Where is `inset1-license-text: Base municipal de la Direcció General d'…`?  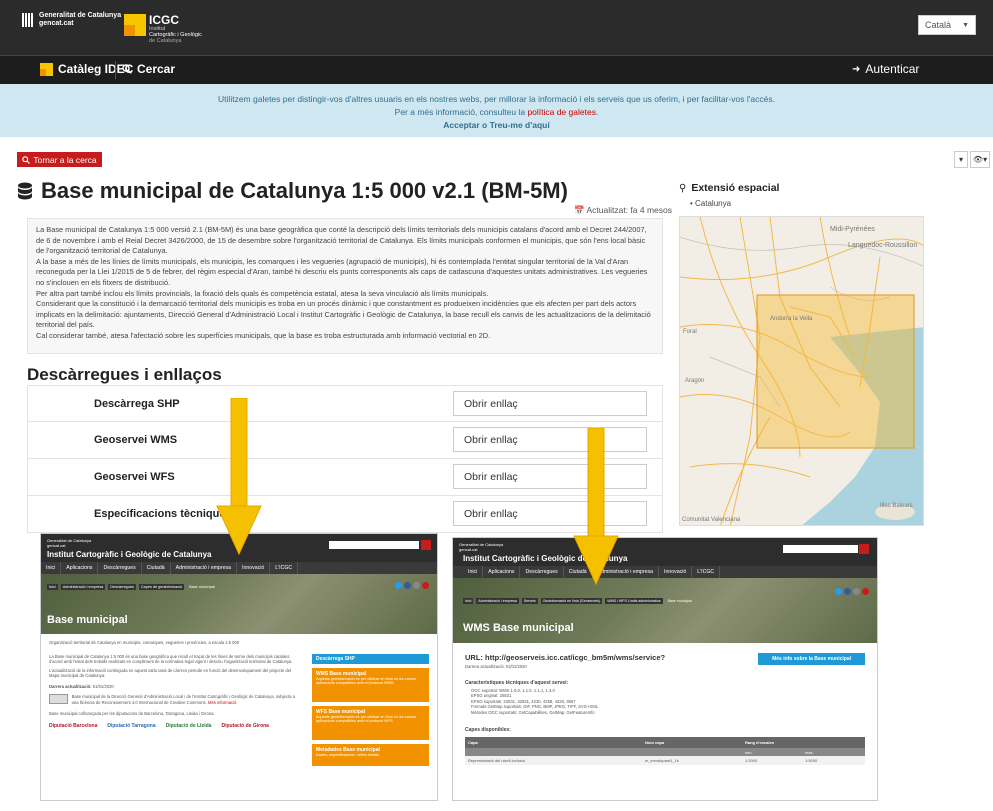 inset1-license-text: Base municipal de la Direcció General d'… is located at coordinates (183, 699).